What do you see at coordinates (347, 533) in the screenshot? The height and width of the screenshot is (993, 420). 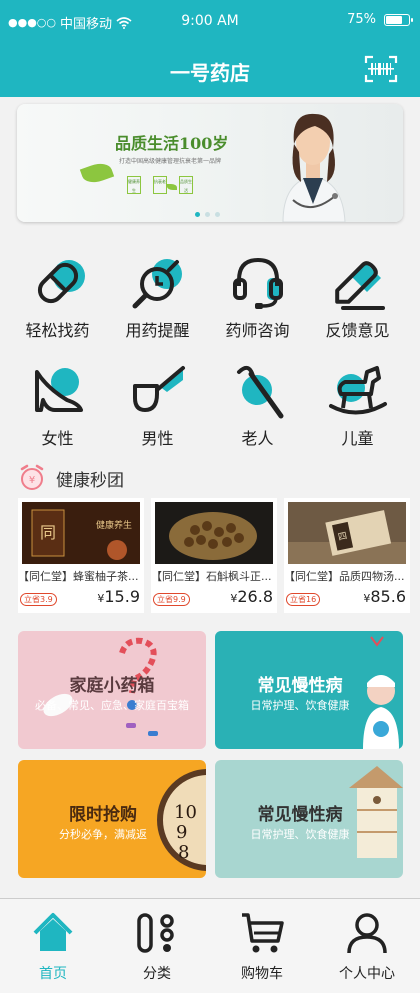 I see `product-image: 四` at bounding box center [347, 533].